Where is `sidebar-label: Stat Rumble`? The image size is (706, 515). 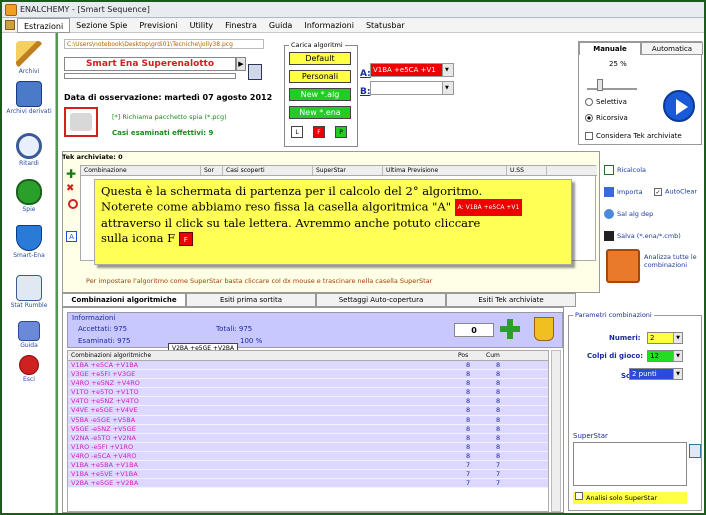
sidebar-label: Stat Rumble is located at coordinates (29, 305).